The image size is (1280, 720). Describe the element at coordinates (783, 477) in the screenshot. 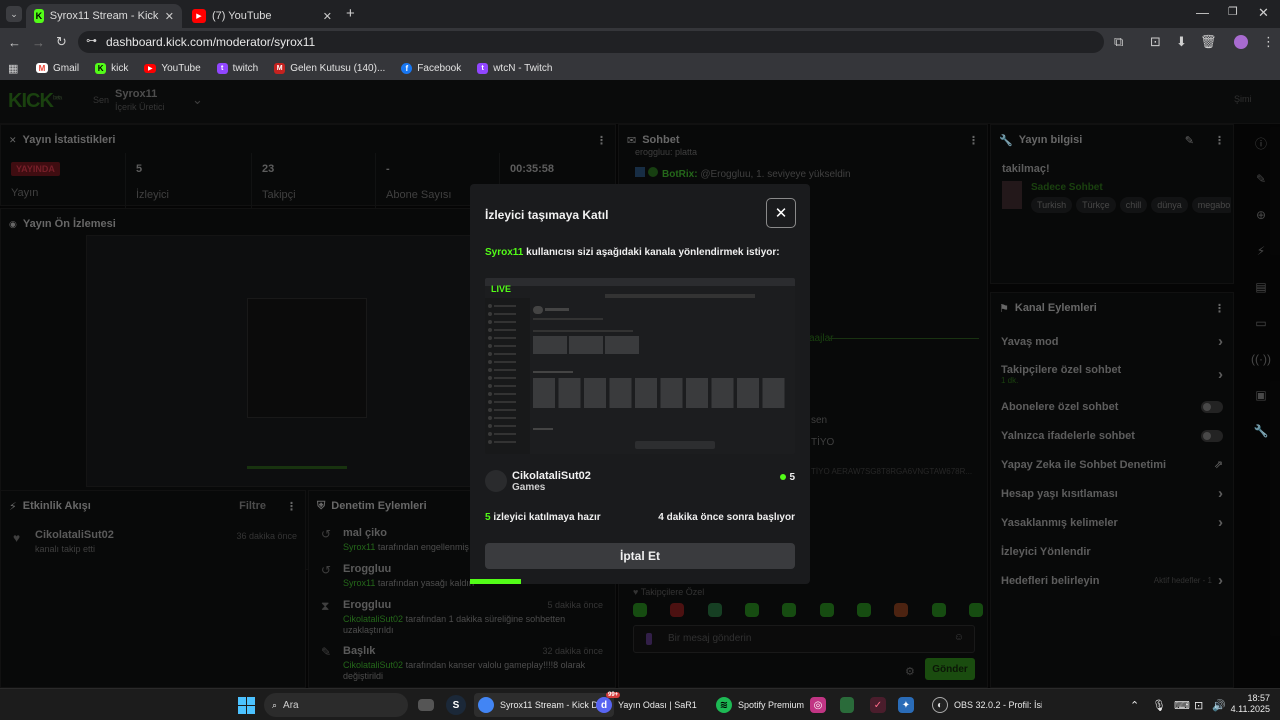

I see `live-dot-icon` at that location.